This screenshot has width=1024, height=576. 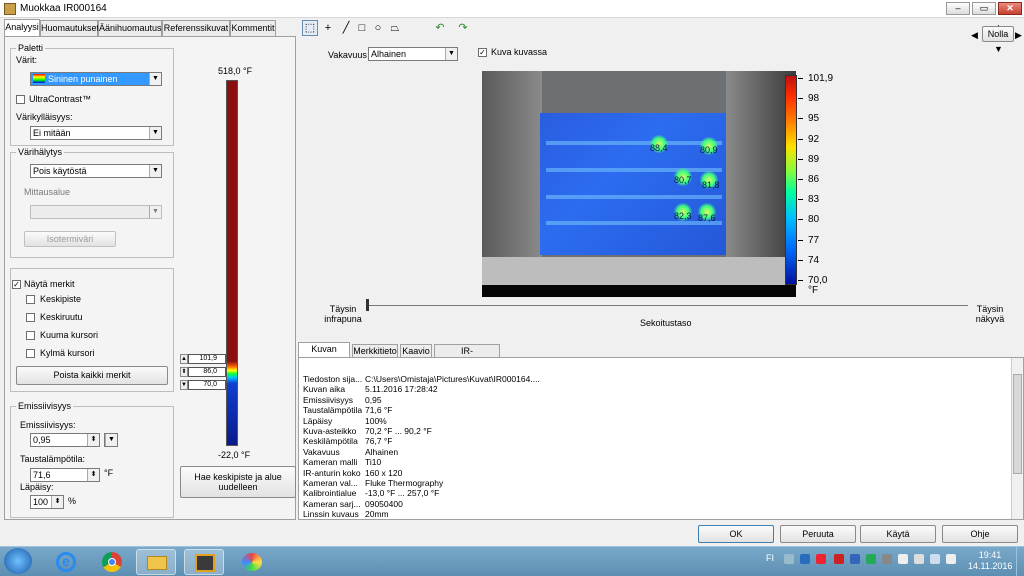 I want to click on paint-icon, so click(x=252, y=562).